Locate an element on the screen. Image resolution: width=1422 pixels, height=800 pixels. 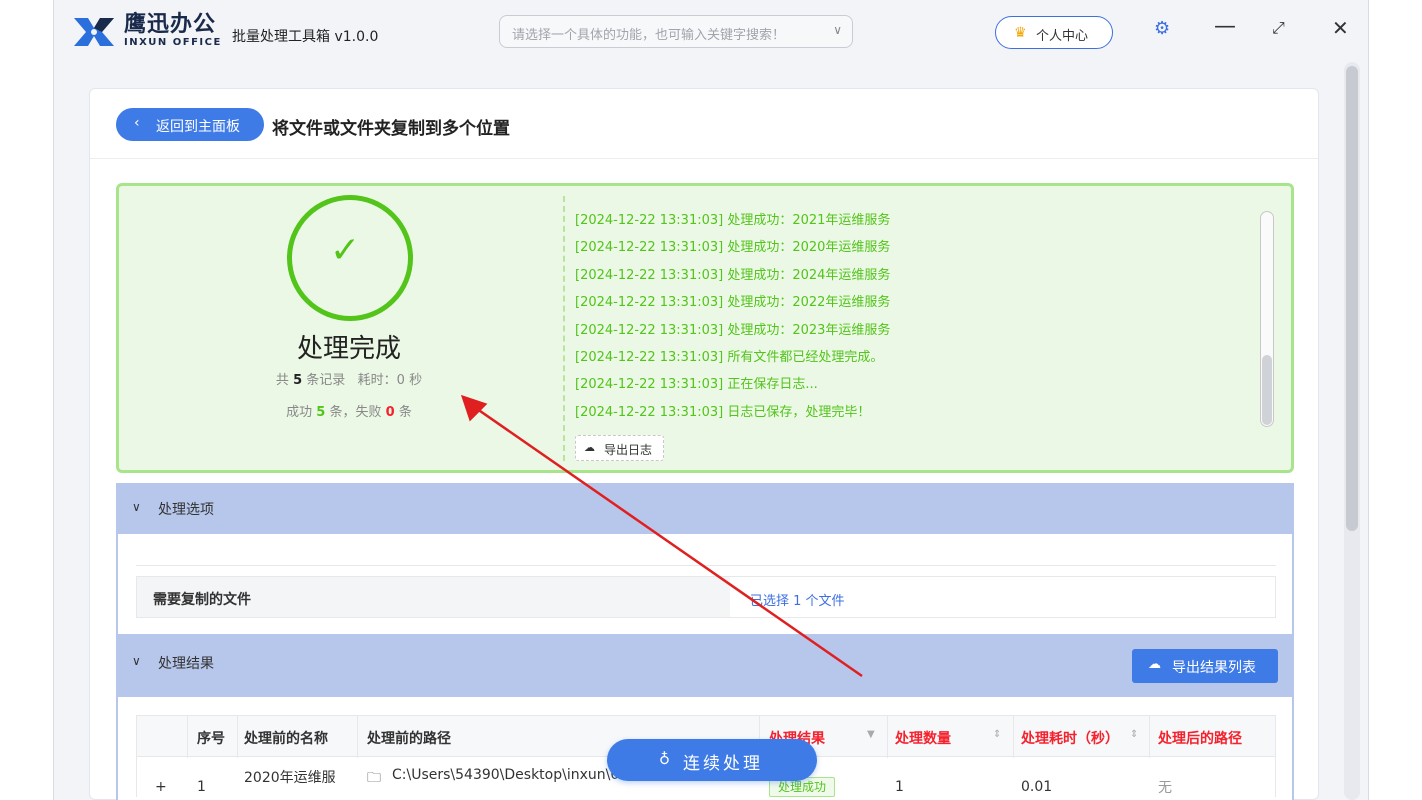
row-path: C:\Users\54390\Desktop\inxun\031 is located at coordinates (515, 775).